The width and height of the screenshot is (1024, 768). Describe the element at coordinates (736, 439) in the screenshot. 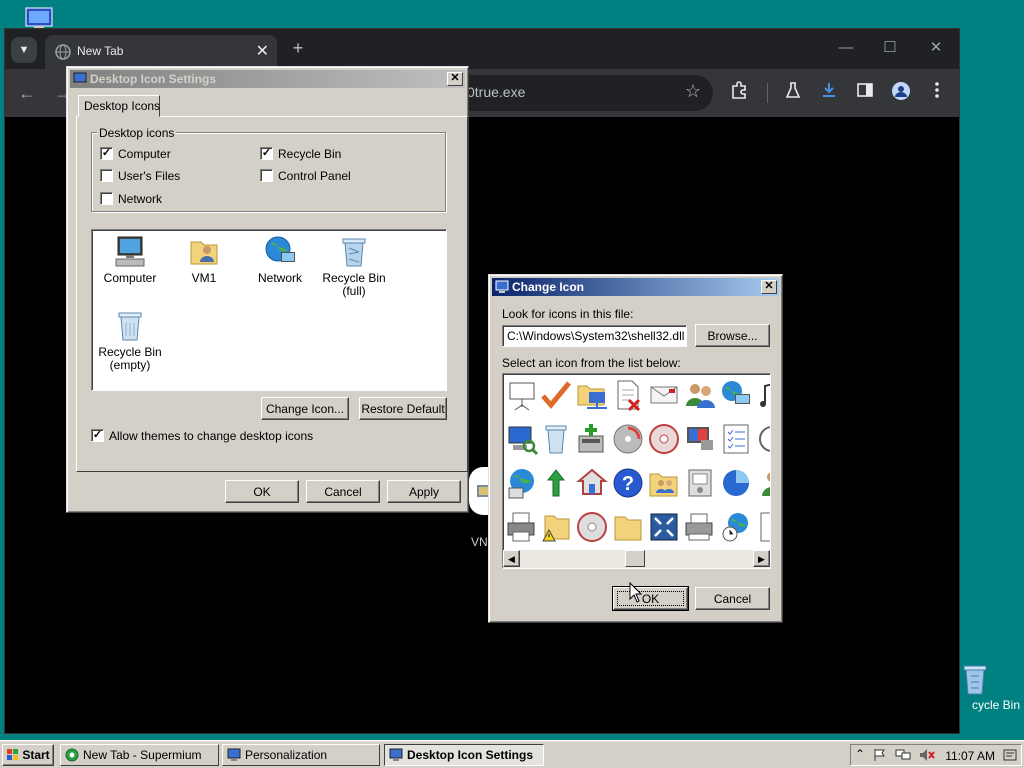

I see `checklist-icon` at that location.